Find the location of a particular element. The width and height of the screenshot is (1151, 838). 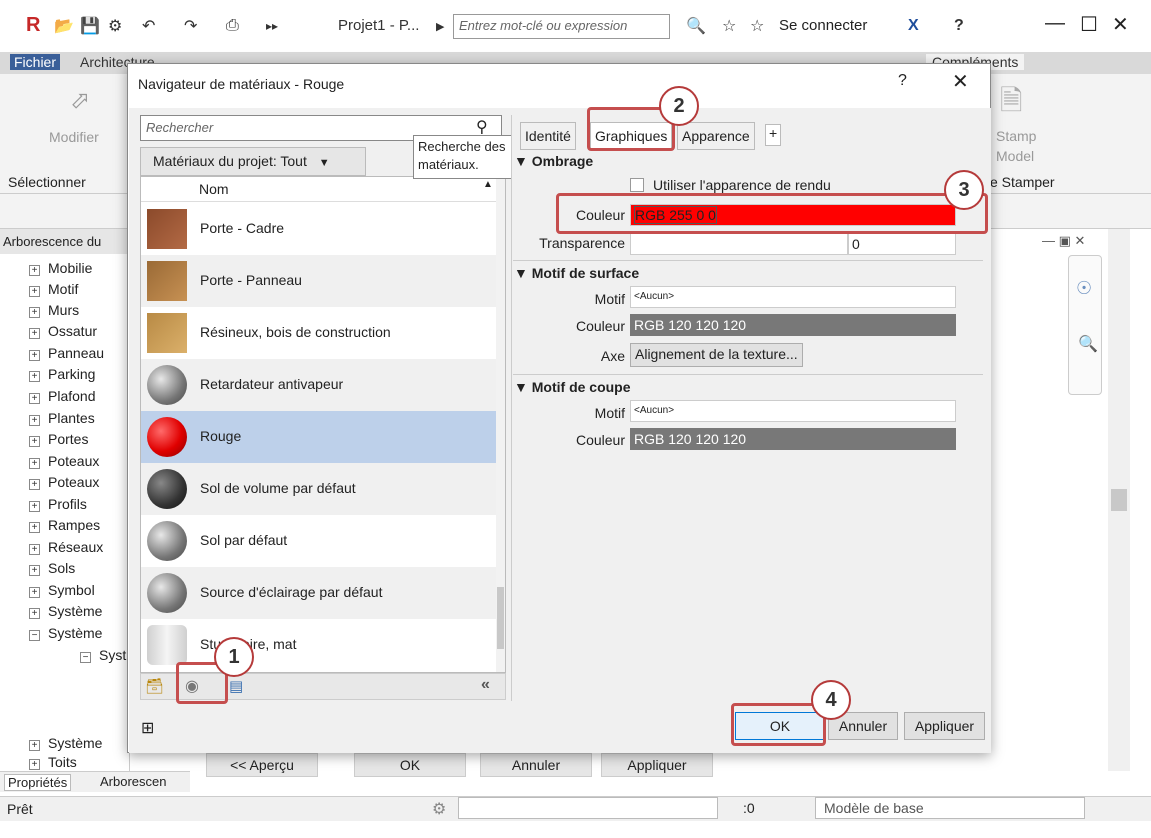

save-icon: 💾 is located at coordinates (90, 26).